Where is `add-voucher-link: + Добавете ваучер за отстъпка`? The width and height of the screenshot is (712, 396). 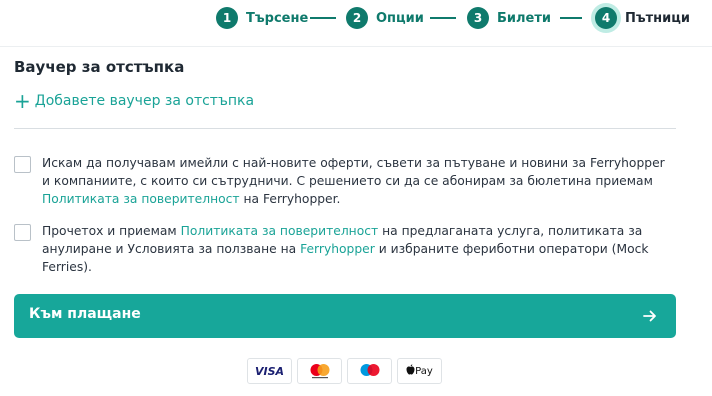
add-voucher-link: + Добавете ваучер за отстъпка is located at coordinates (134, 101).